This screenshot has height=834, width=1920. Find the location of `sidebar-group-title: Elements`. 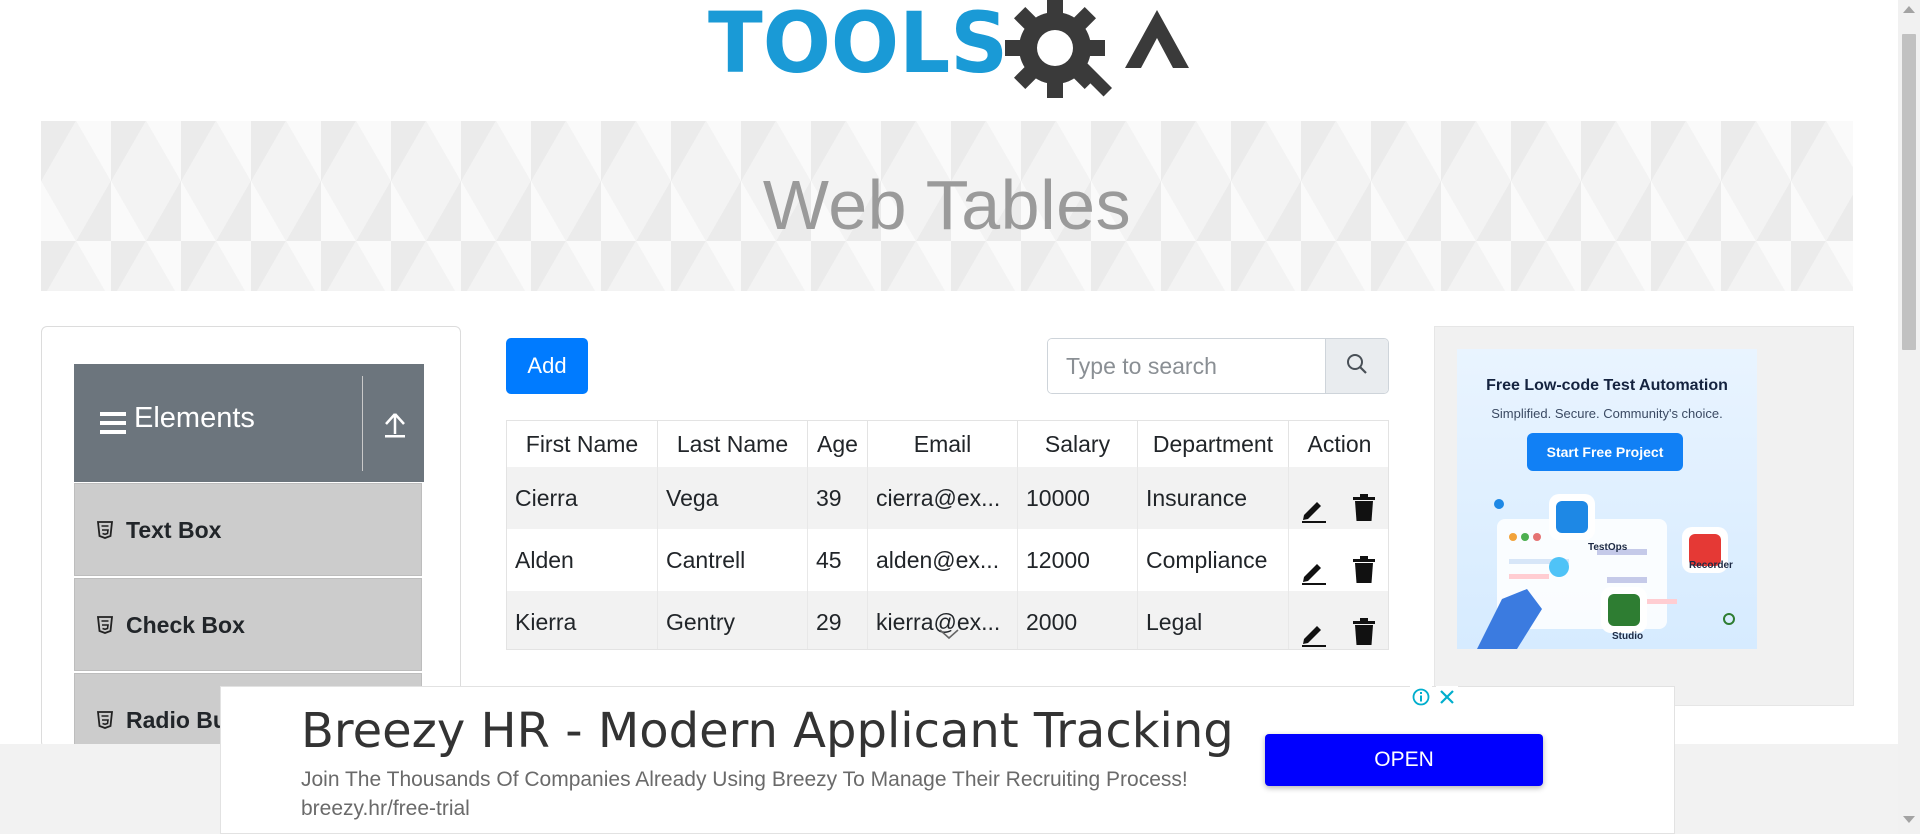

sidebar-group-title: Elements is located at coordinates (194, 418).